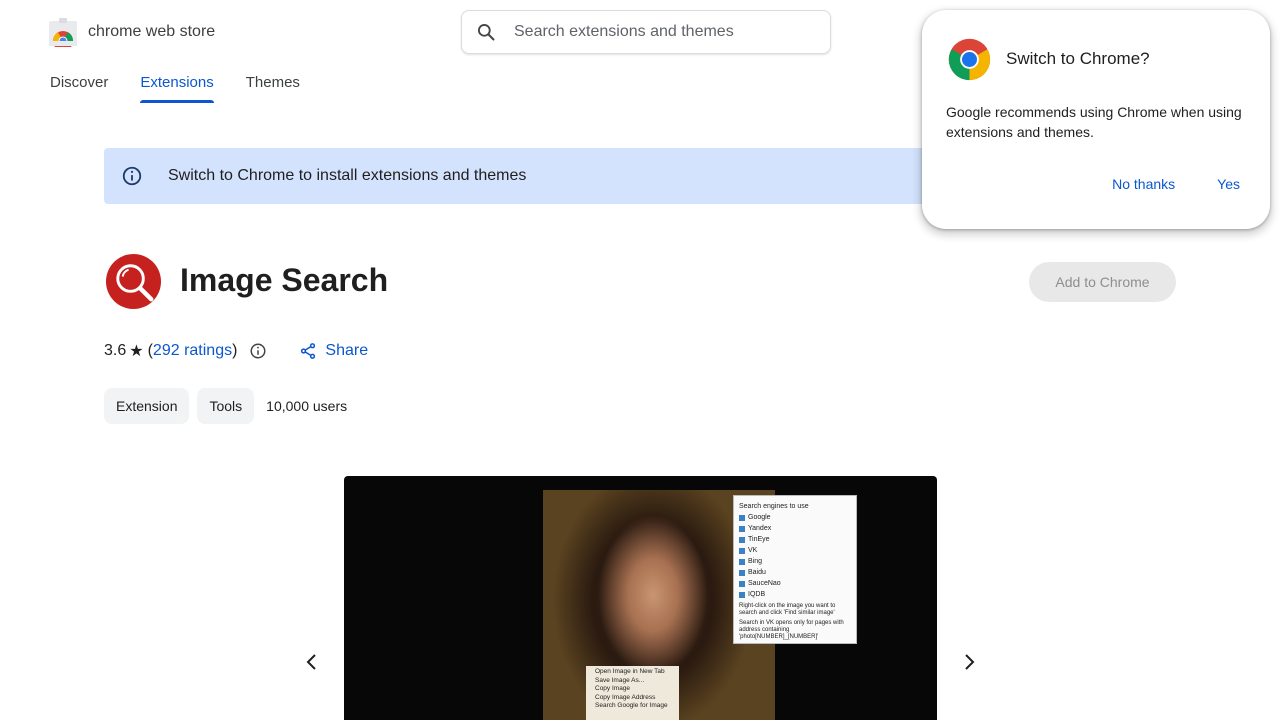 This screenshot has width=1280, height=720. What do you see at coordinates (258, 351) in the screenshot?
I see `rating-info-icon` at bounding box center [258, 351].